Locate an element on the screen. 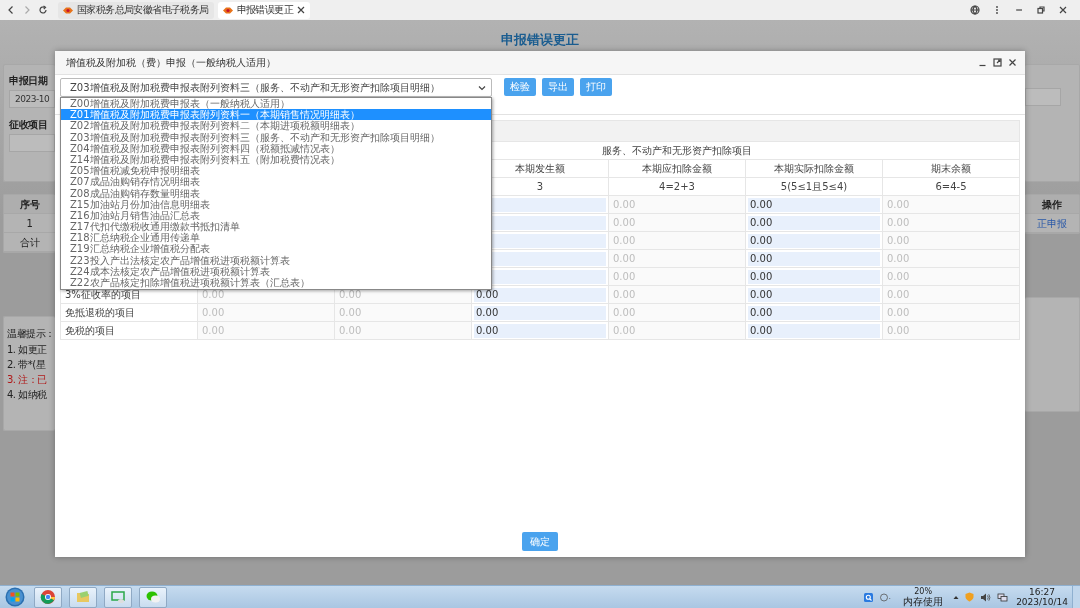 The image size is (1080, 608). column-header: 操作 is located at coordinates (1052, 204).